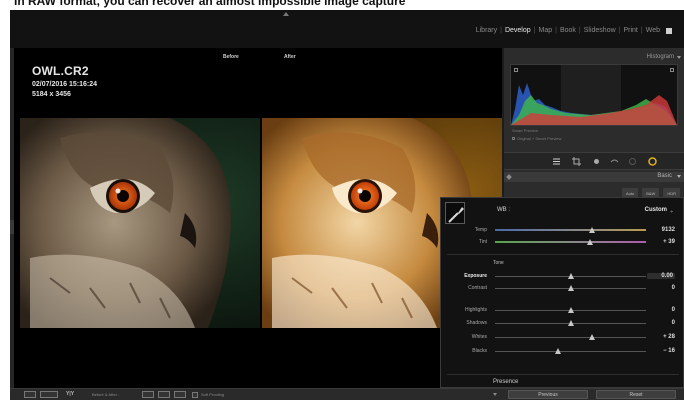 The image size is (684, 400). What do you see at coordinates (661, 337) in the screenshot?
I see `slider-value: + 28` at bounding box center [661, 337].